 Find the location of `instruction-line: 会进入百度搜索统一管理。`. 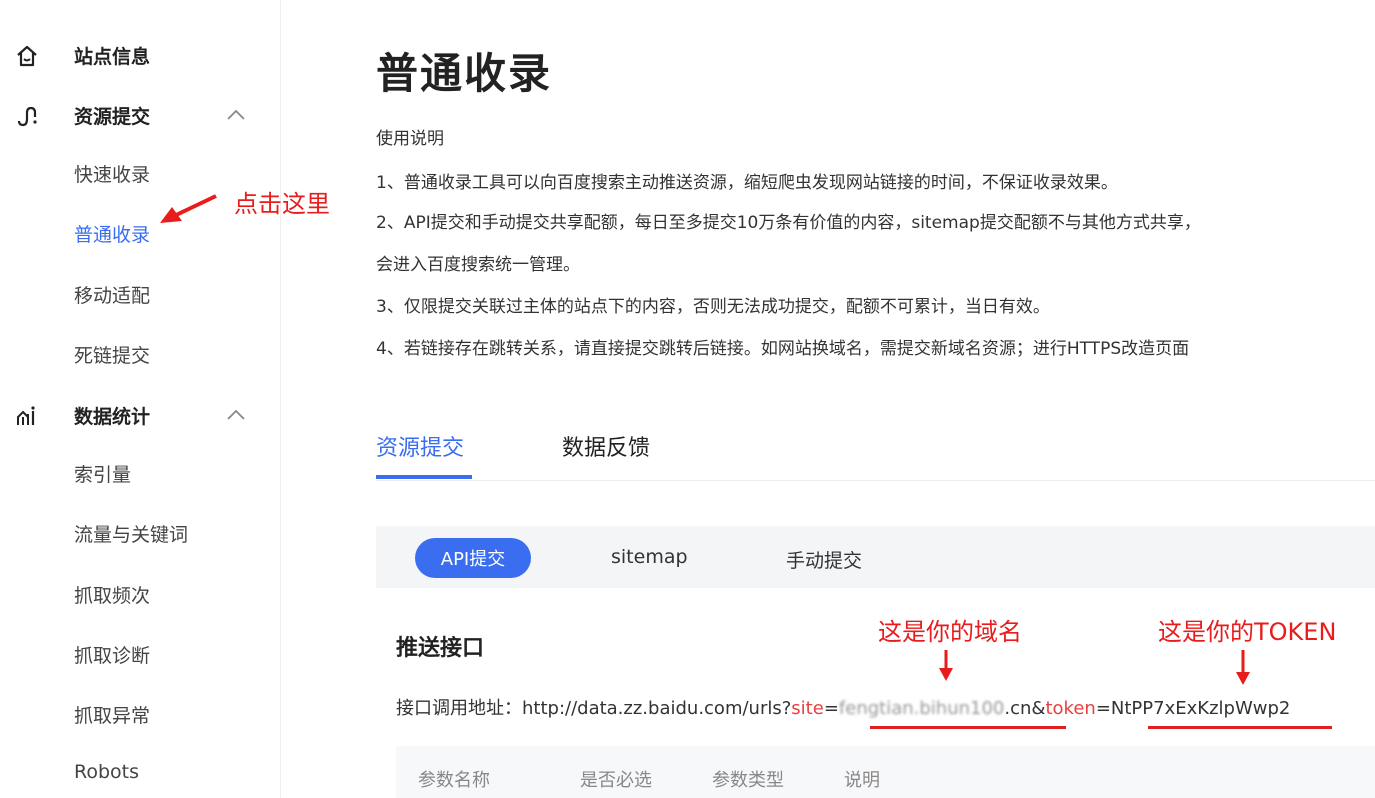

instruction-line: 会进入百度搜索统一管理。 is located at coordinates (478, 265).